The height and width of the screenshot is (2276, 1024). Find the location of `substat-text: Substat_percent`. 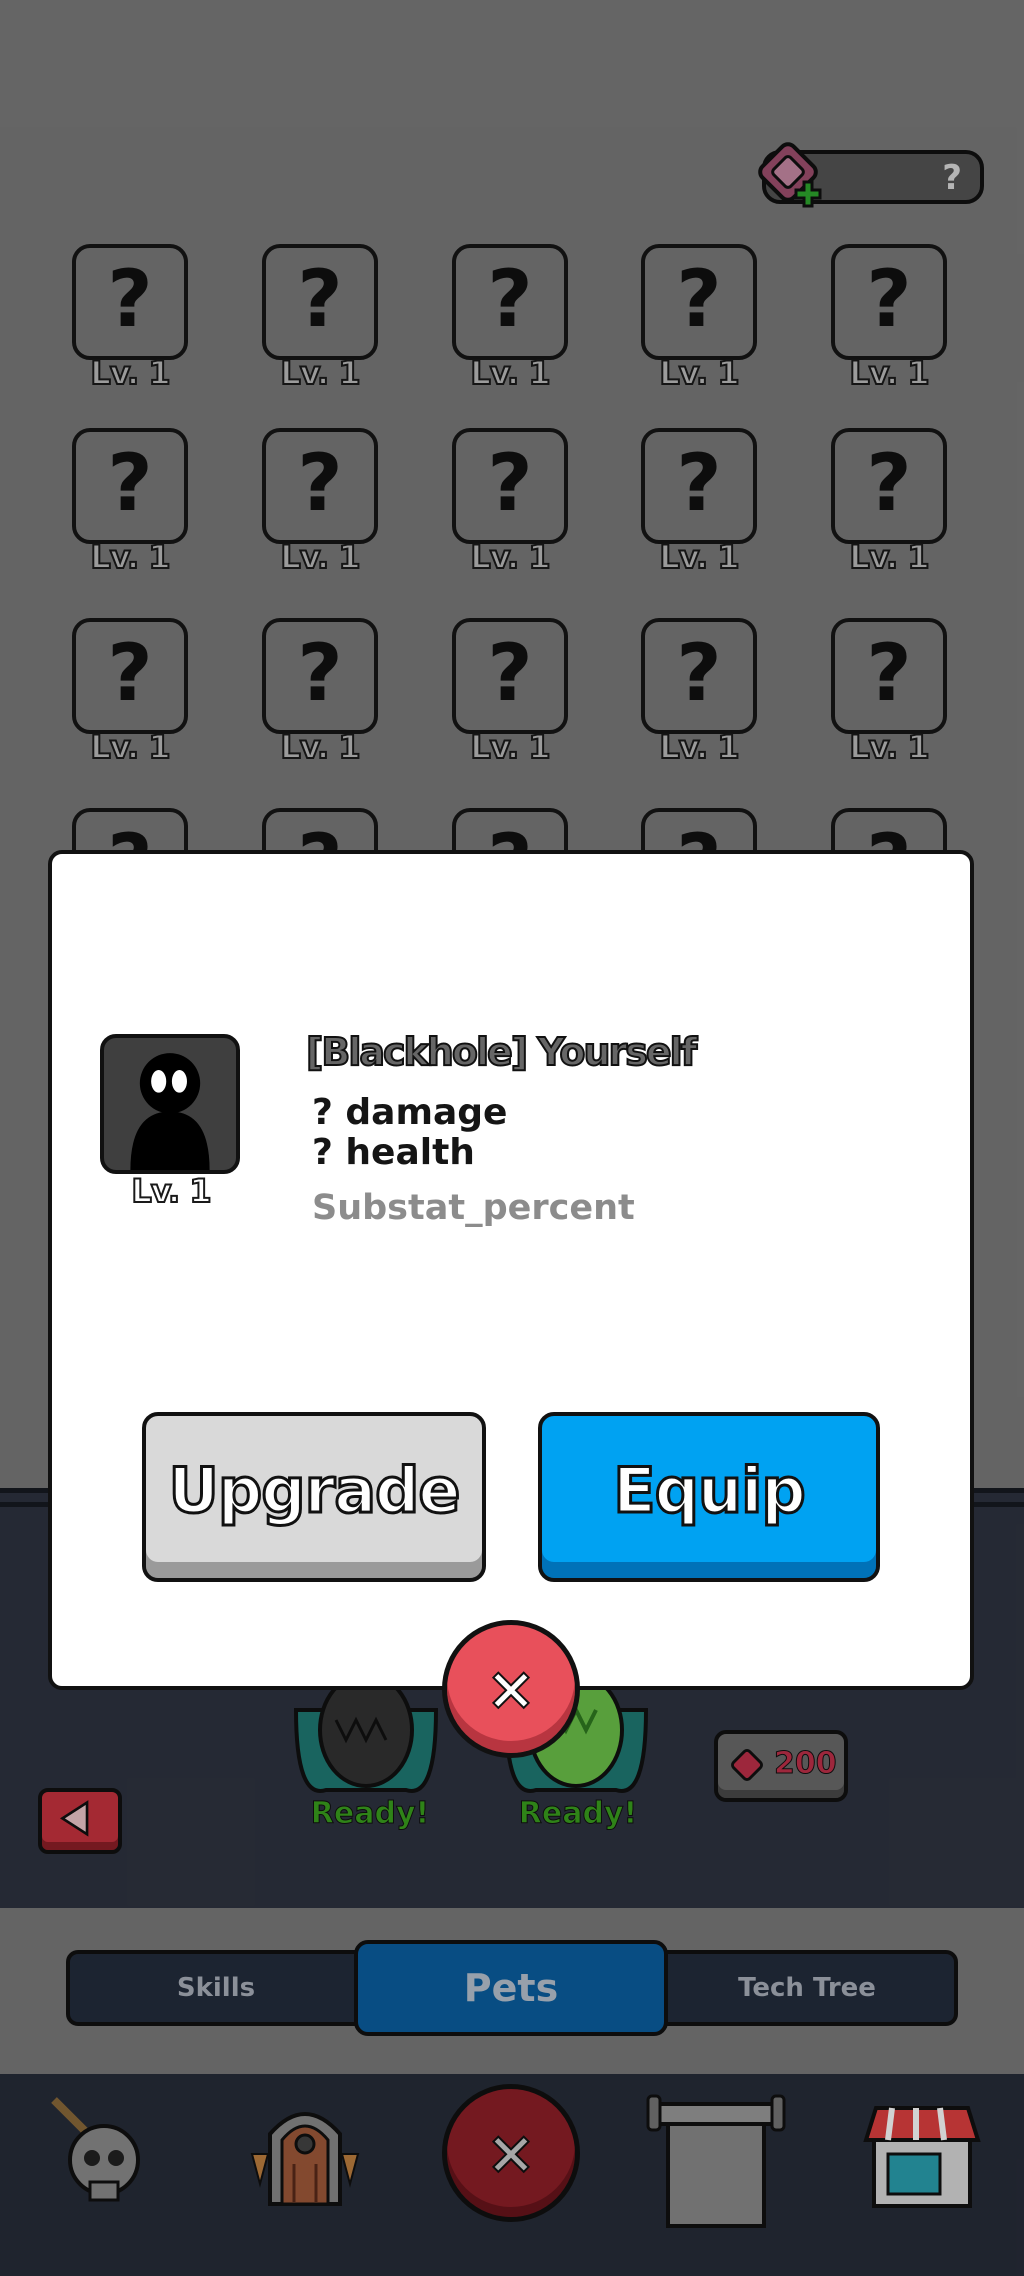

substat-text: Substat_percent is located at coordinates (473, 1208).